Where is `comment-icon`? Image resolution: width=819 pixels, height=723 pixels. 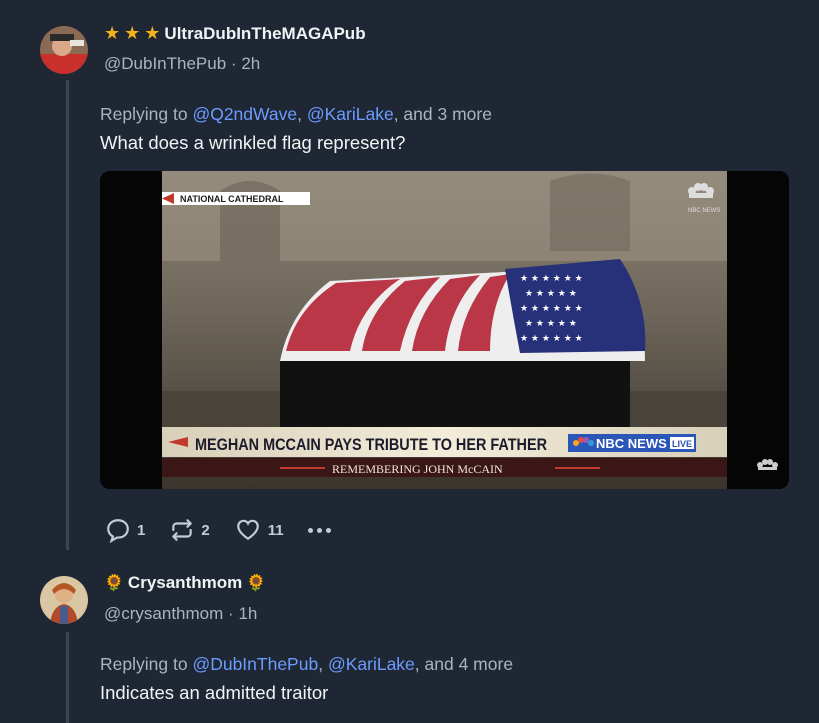 comment-icon is located at coordinates (118, 531).